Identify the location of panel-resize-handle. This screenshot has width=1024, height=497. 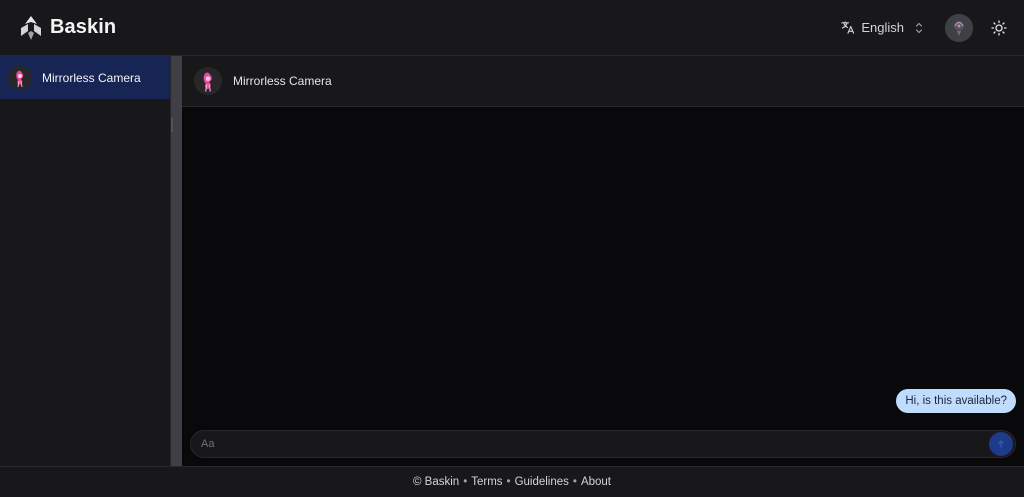
(176, 261).